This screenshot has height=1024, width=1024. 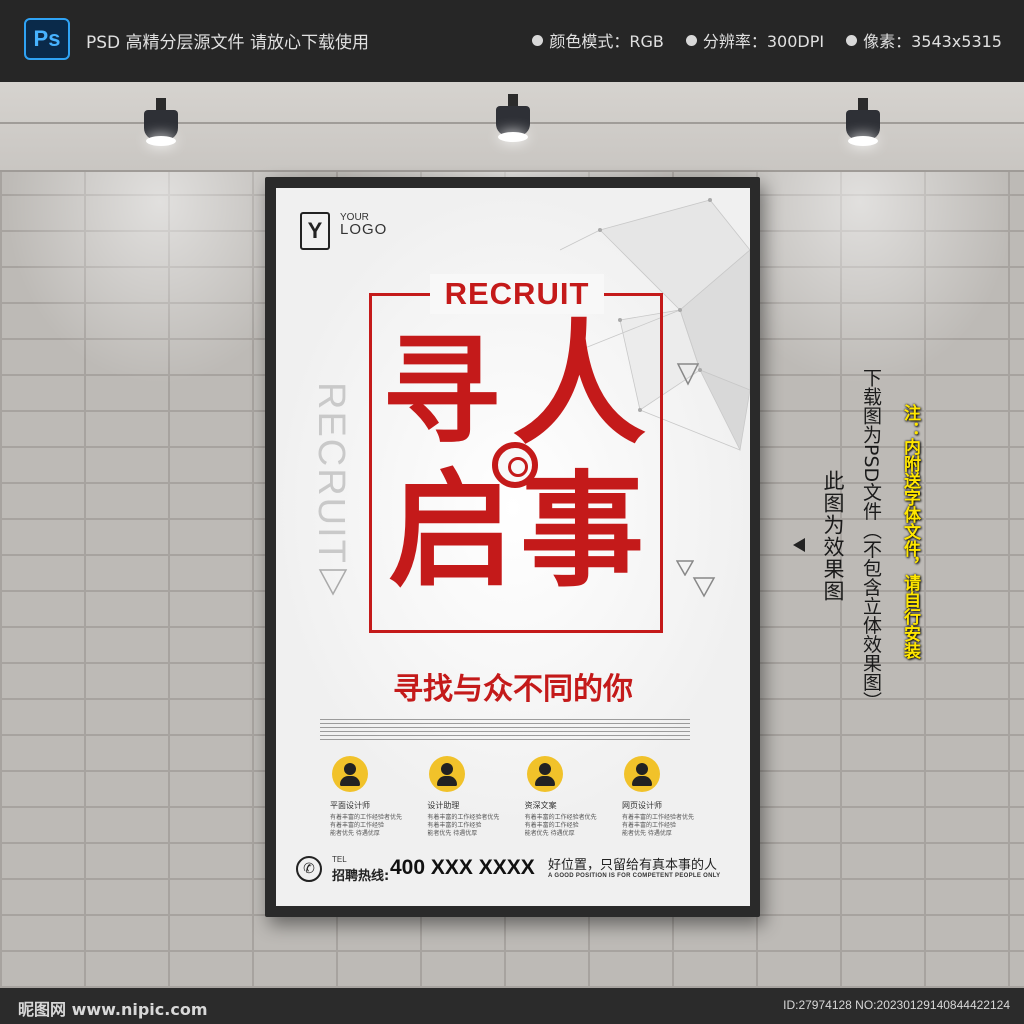 What do you see at coordinates (364, 229) in the screenshot?
I see `logo-text-logo: LOGO` at bounding box center [364, 229].